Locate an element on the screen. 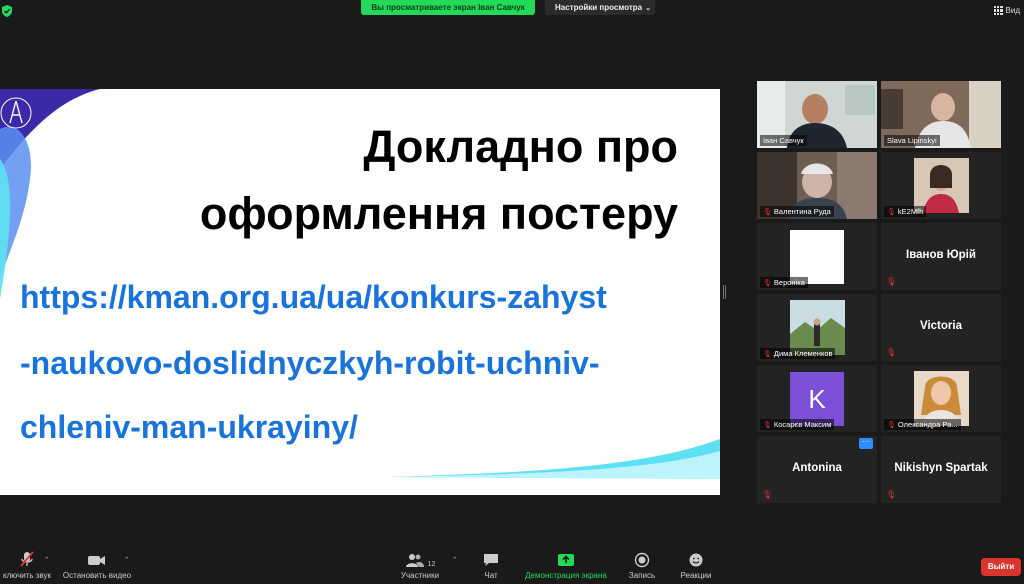  mic-muted-icon is located at coordinates (27, 559).